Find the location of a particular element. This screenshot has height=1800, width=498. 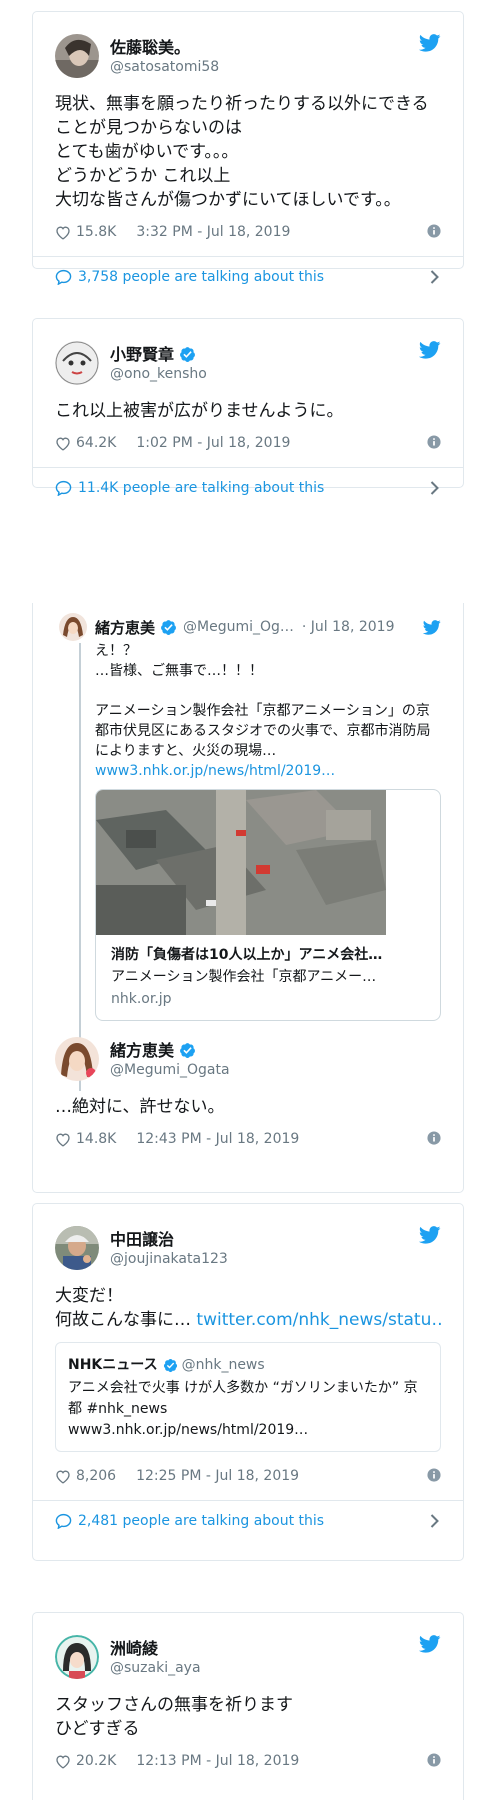

talking-about-text: 11.4K people are talking about this is located at coordinates (201, 488).